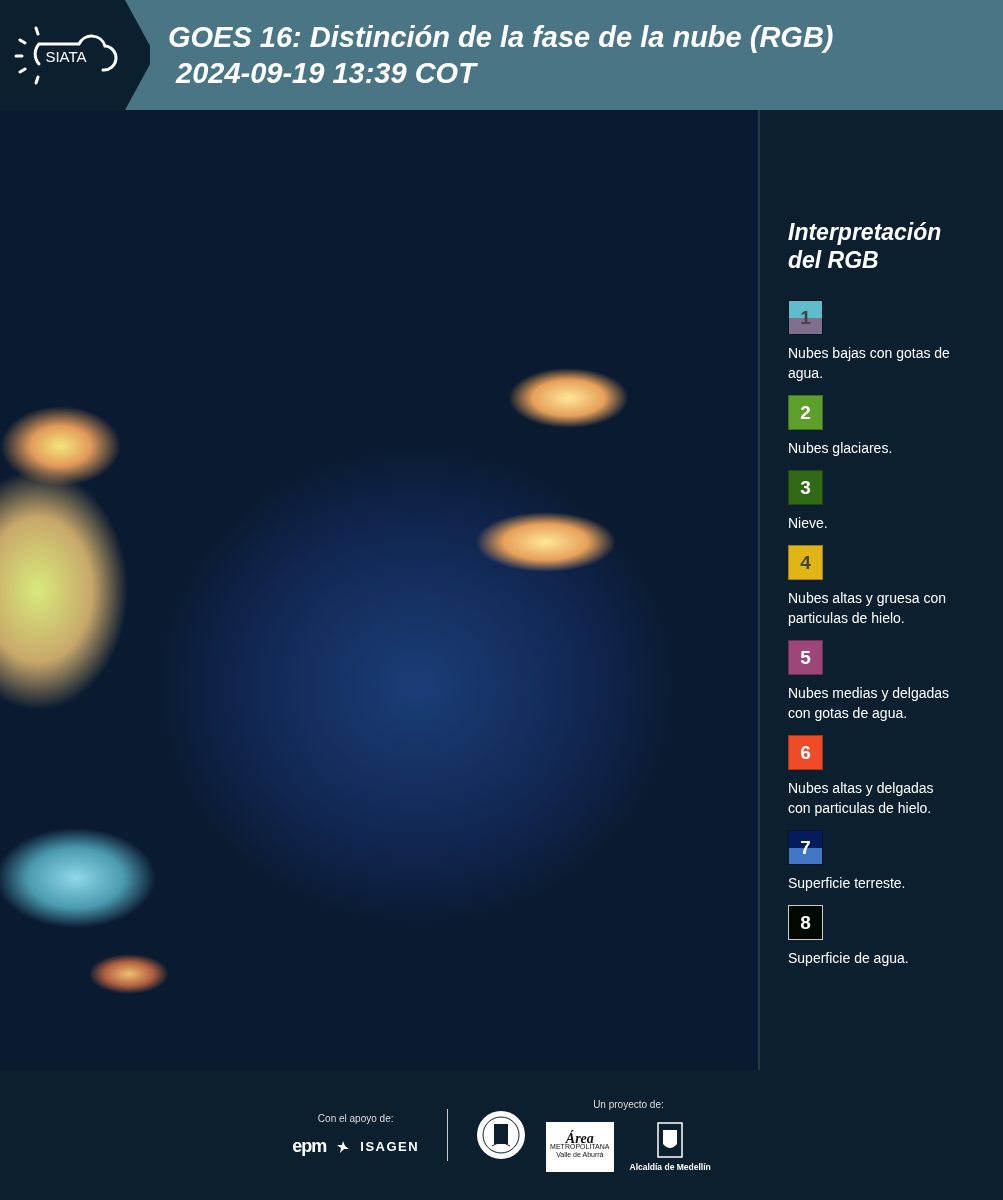  Describe the element at coordinates (309, 1146) in the screenshot. I see `sponsor-logo: epm` at that location.